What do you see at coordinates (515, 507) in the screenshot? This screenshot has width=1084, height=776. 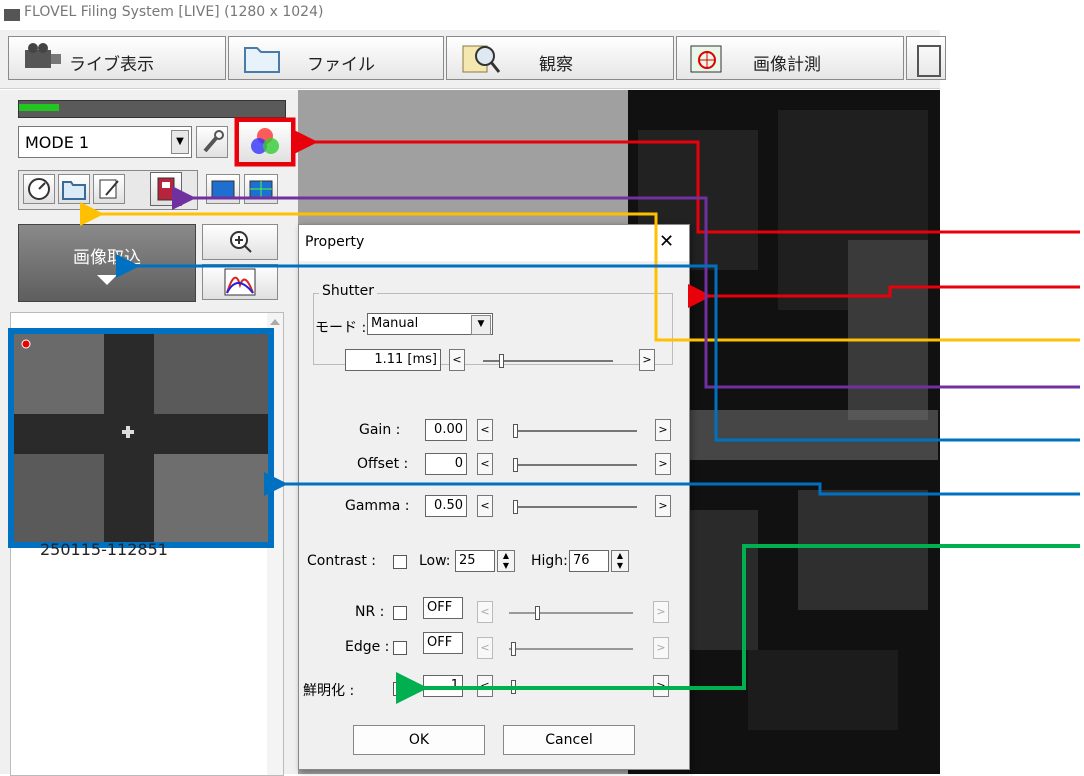 I see `gamma-slider-thumb` at bounding box center [515, 507].